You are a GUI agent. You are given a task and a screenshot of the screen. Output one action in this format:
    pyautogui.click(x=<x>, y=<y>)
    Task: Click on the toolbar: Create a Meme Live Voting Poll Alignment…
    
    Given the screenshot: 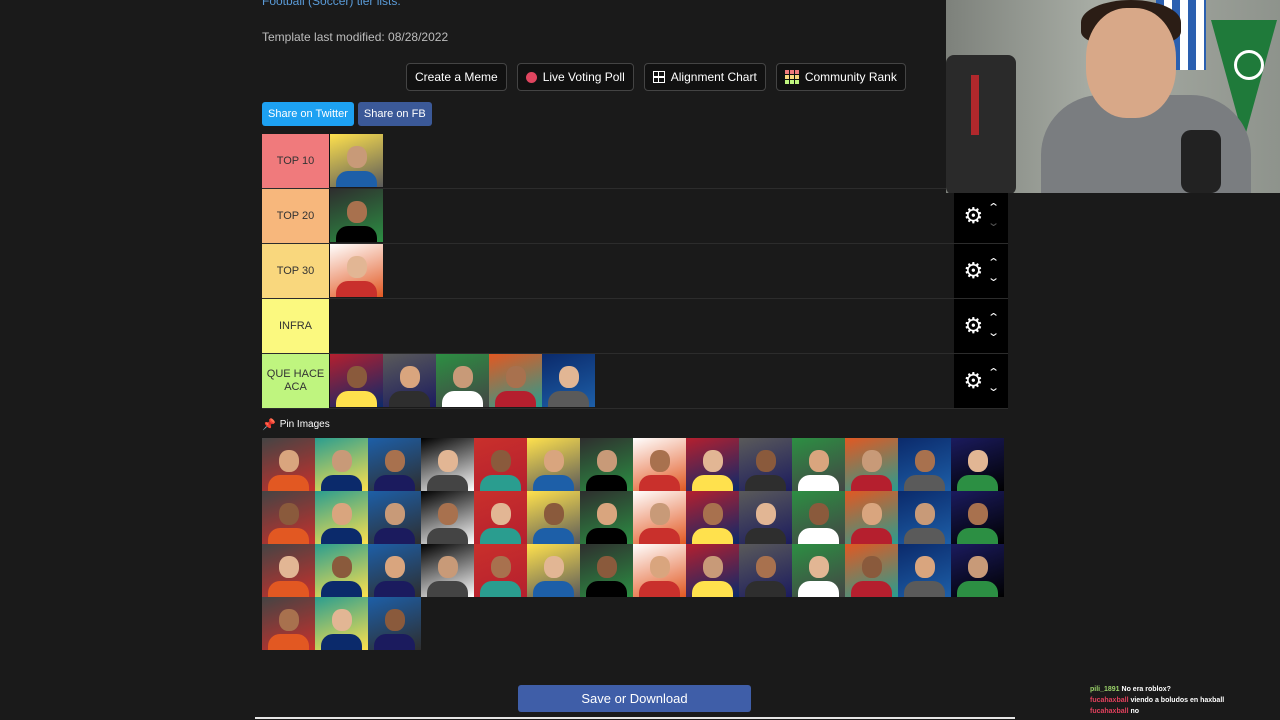 What is the action you would take?
    pyautogui.click(x=656, y=77)
    